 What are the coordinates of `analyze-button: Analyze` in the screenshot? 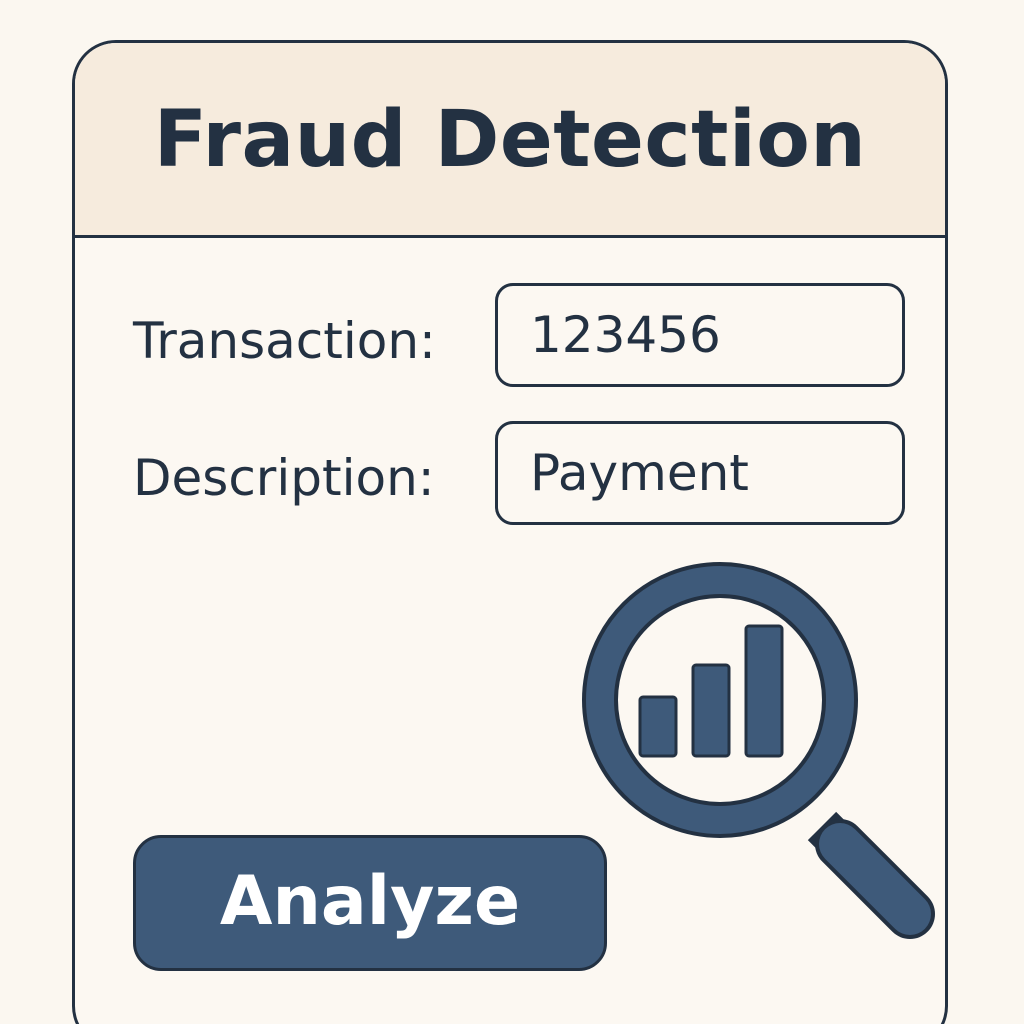 It's located at (370, 903).